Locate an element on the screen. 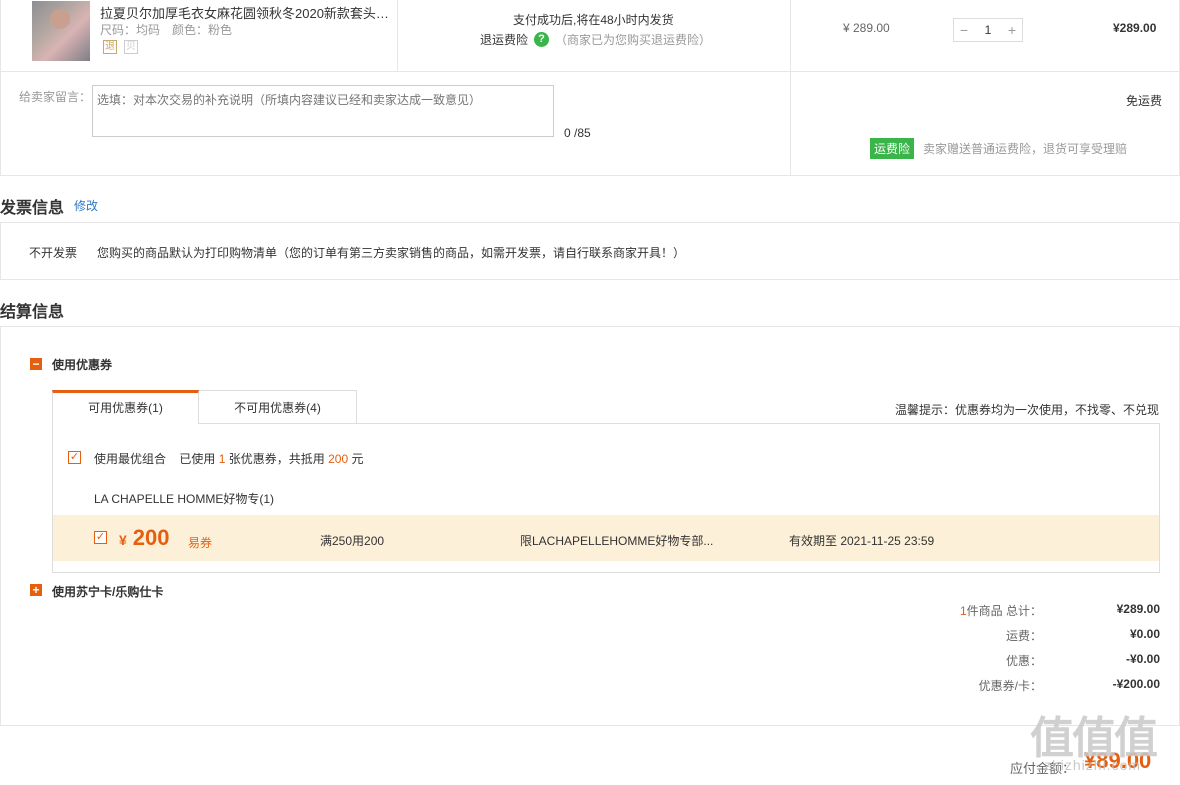 The image size is (1180, 785). watermark-text: zhizhizhi.com is located at coordinates (1093, 765).